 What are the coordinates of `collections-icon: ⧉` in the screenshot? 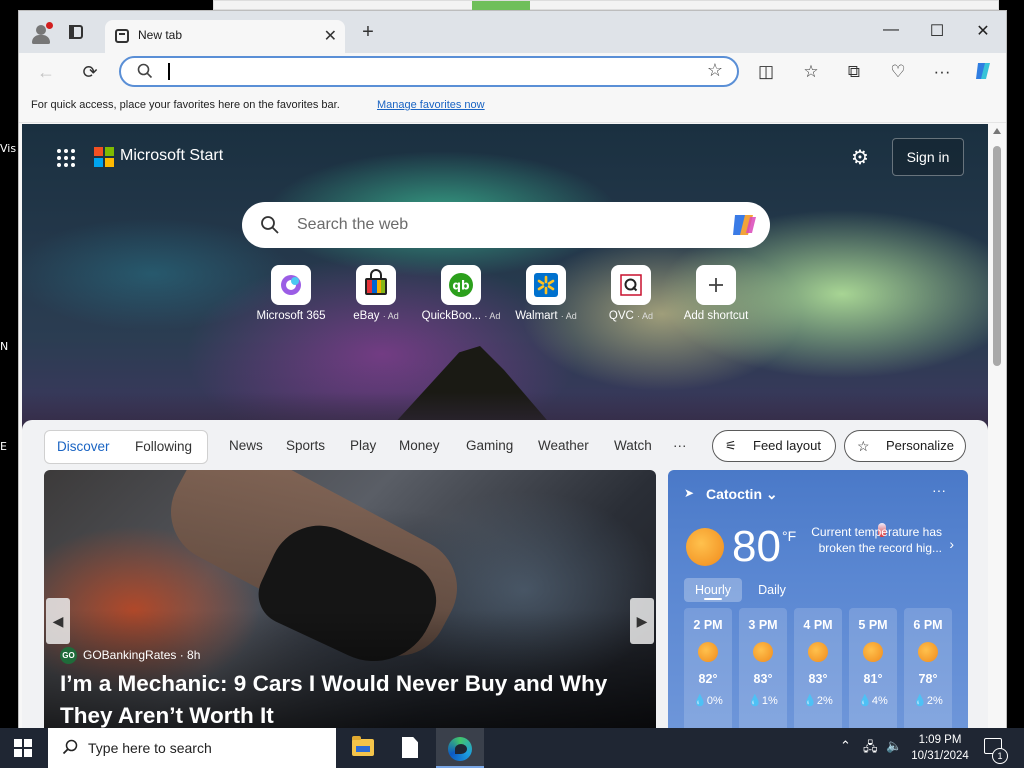 It's located at (854, 72).